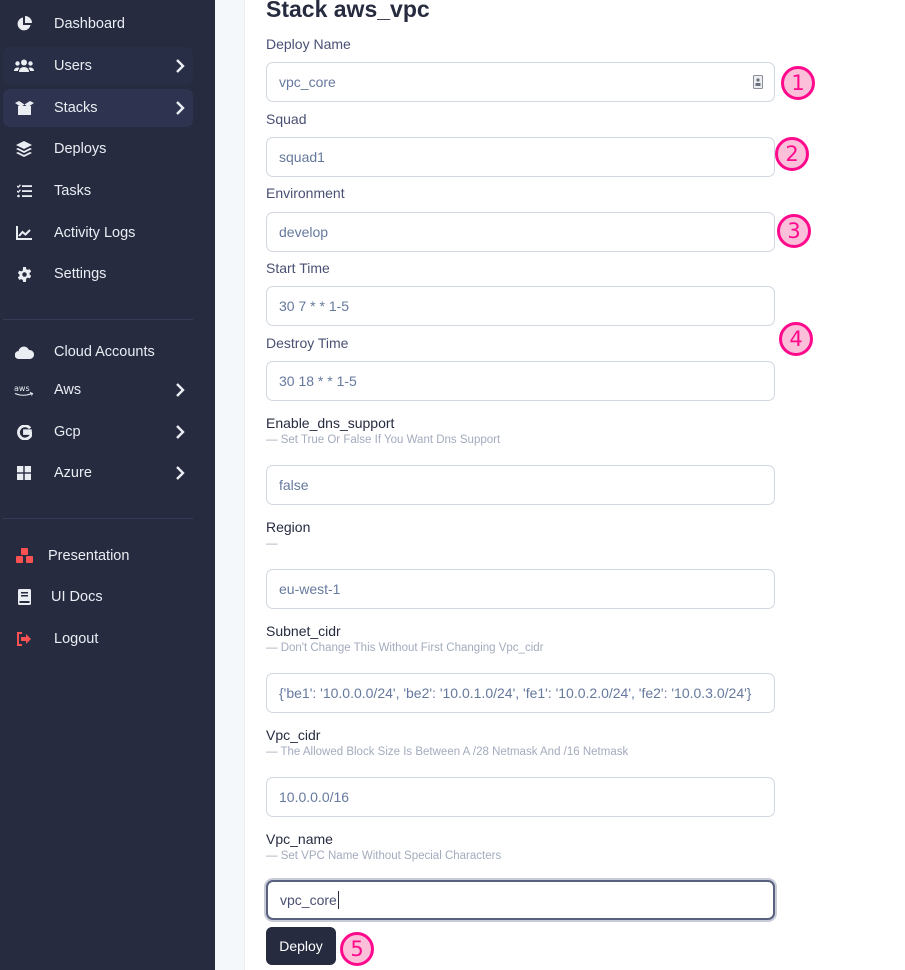 This screenshot has width=905, height=970. Describe the element at coordinates (24, 473) in the screenshot. I see `windows-icon` at that location.